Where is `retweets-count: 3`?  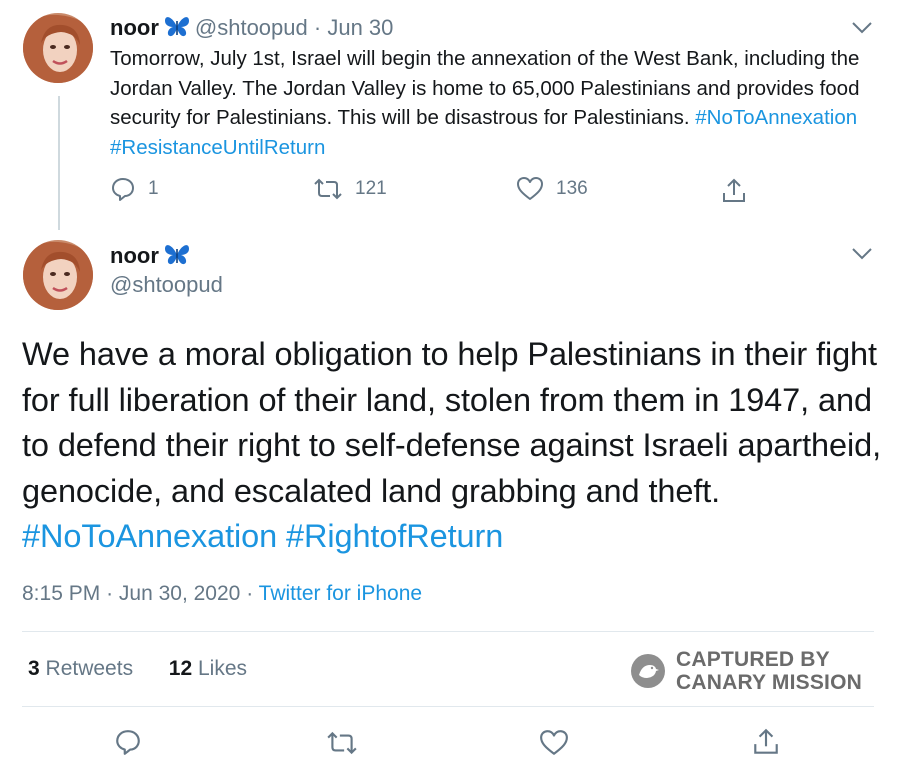 retweets-count: 3 is located at coordinates (34, 668).